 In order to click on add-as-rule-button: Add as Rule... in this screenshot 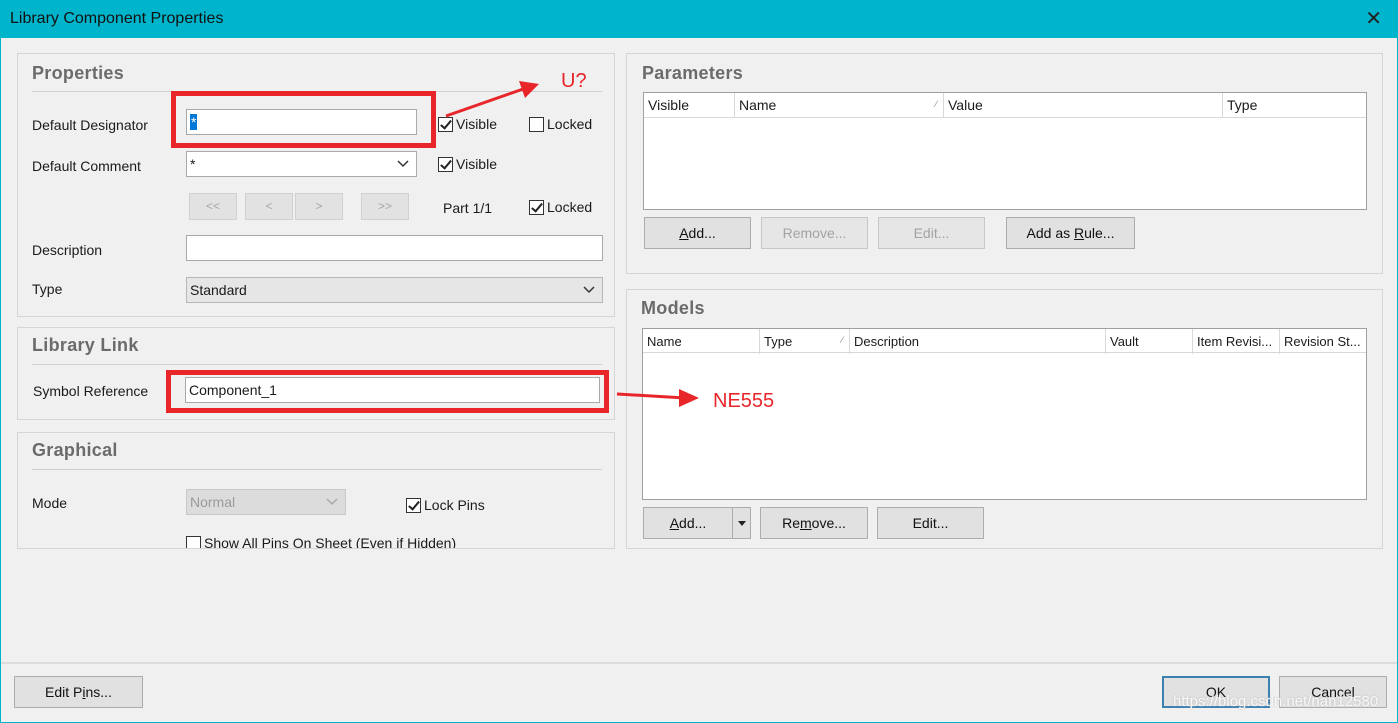, I will do `click(1070, 233)`.